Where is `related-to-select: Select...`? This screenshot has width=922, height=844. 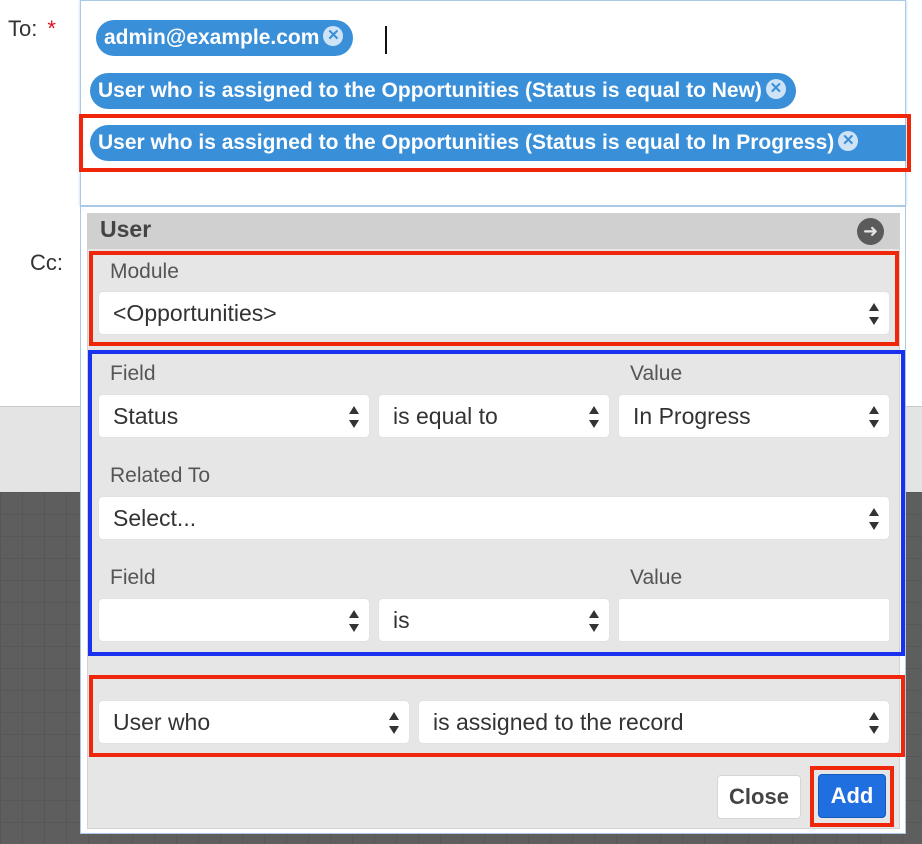
related-to-select: Select... is located at coordinates (494, 518).